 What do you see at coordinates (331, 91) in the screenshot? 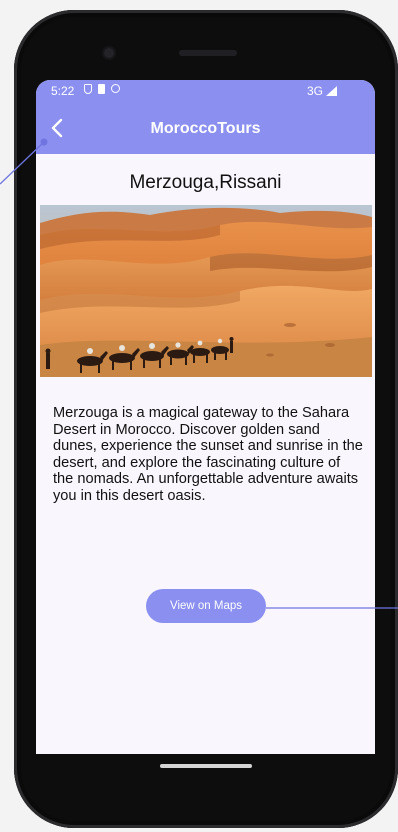
I see `signal-icon` at bounding box center [331, 91].